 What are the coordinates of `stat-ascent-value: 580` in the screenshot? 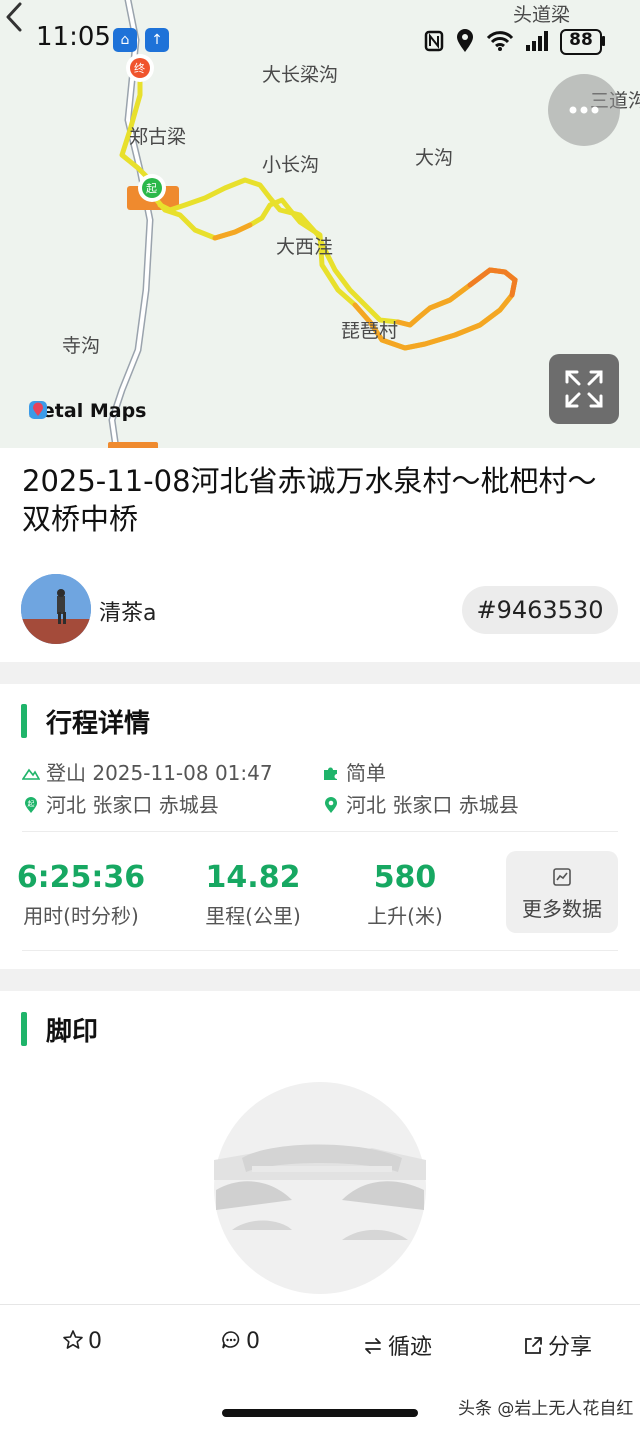 It's located at (405, 877).